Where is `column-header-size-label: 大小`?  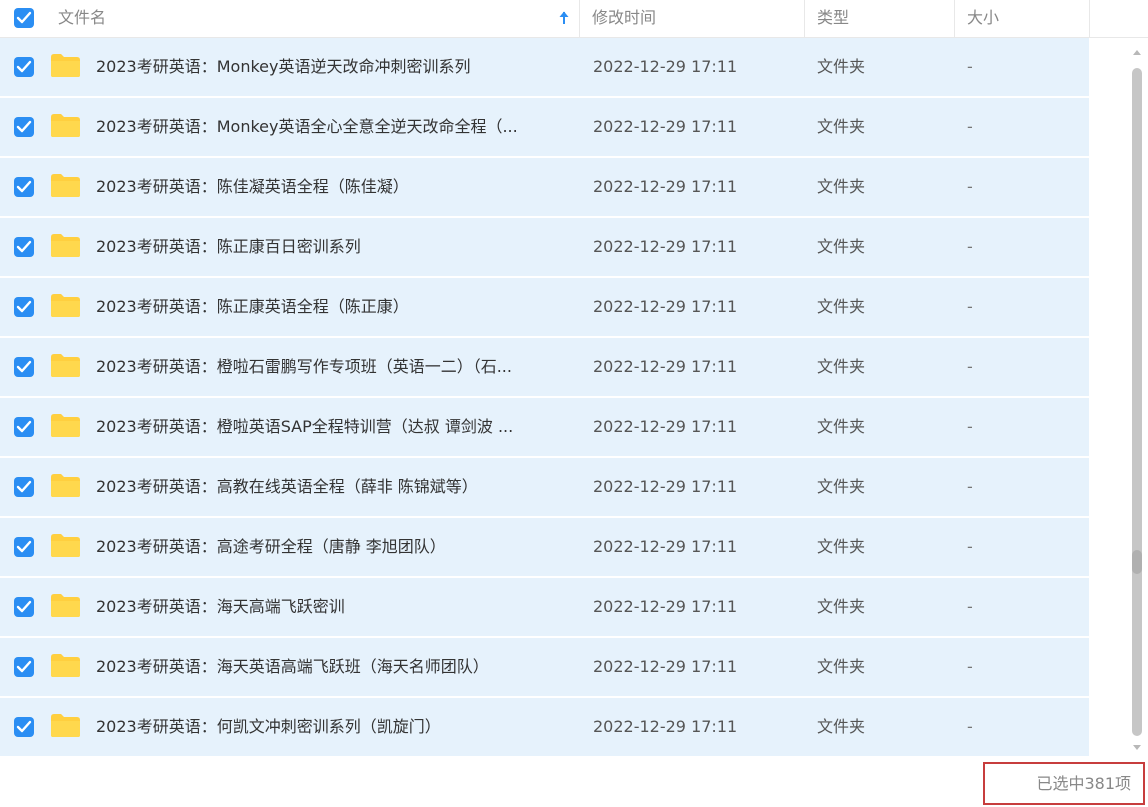 column-header-size-label: 大小 is located at coordinates (983, 17).